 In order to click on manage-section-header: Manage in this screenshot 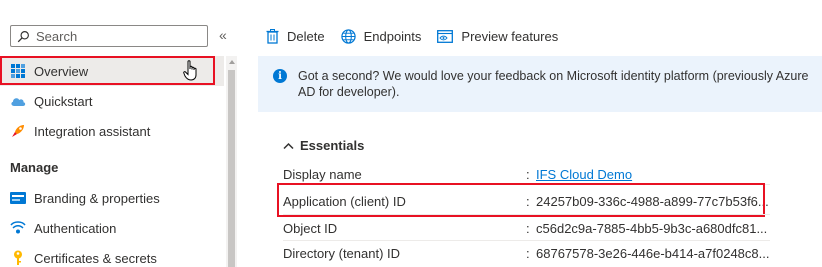, I will do `click(34, 167)`.